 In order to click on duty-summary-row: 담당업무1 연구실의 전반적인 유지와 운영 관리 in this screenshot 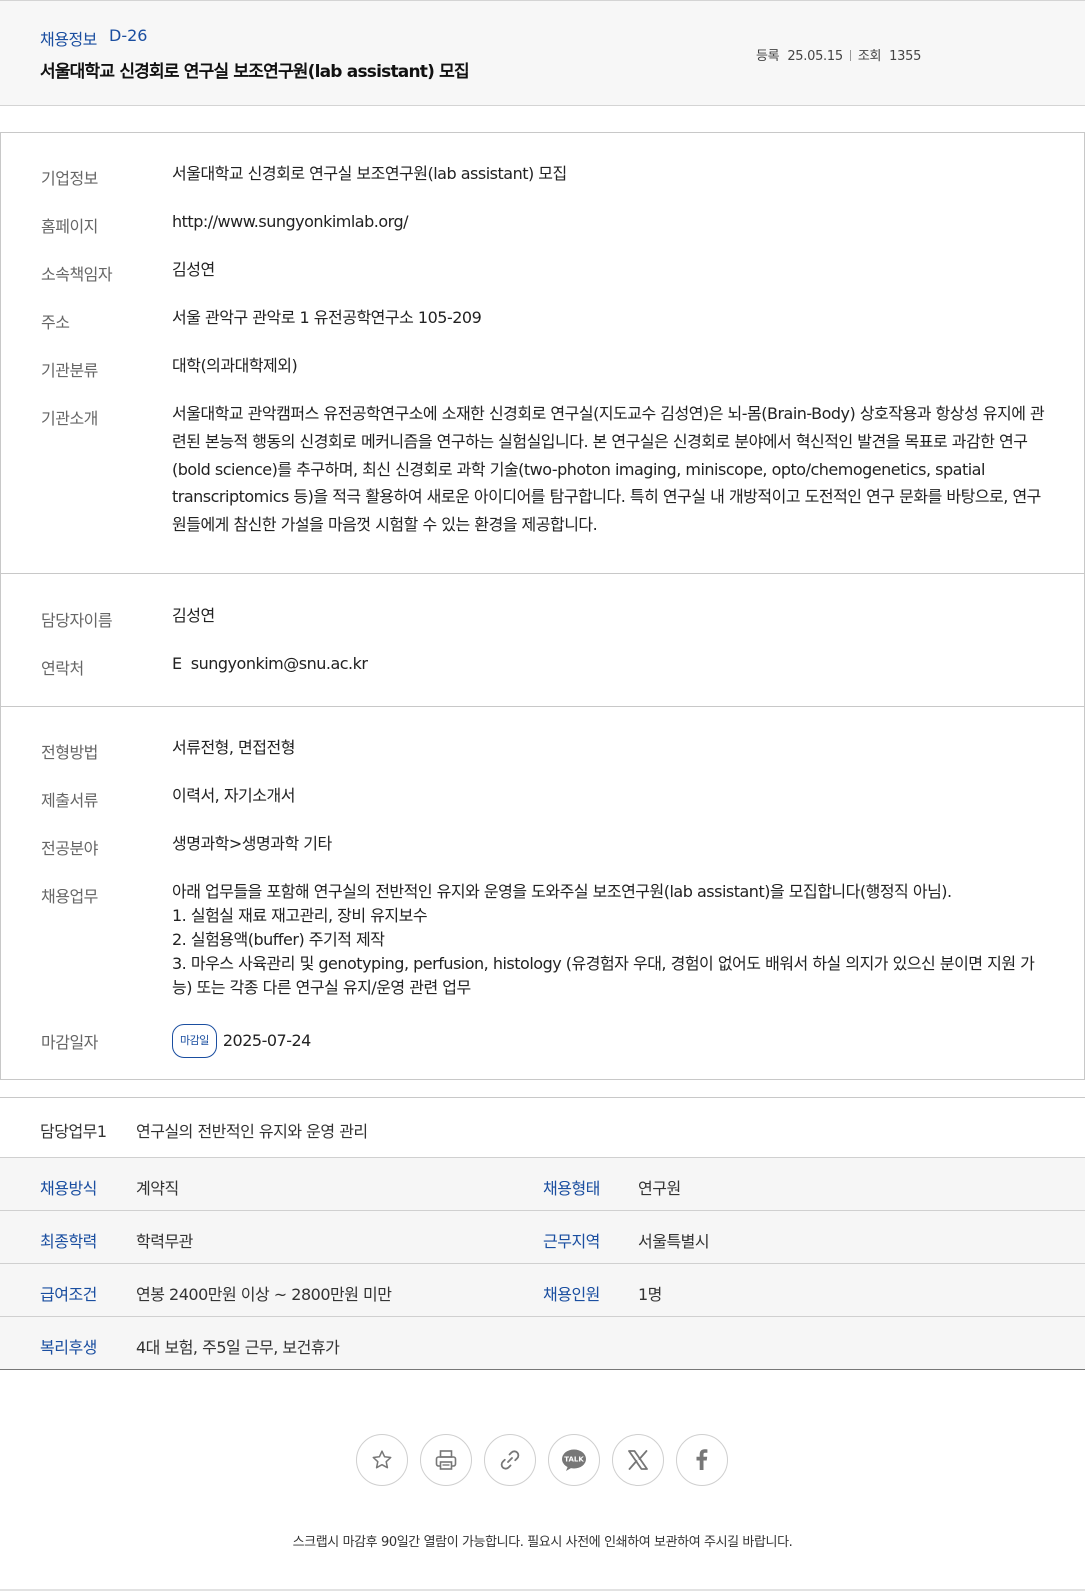, I will do `click(542, 1127)`.